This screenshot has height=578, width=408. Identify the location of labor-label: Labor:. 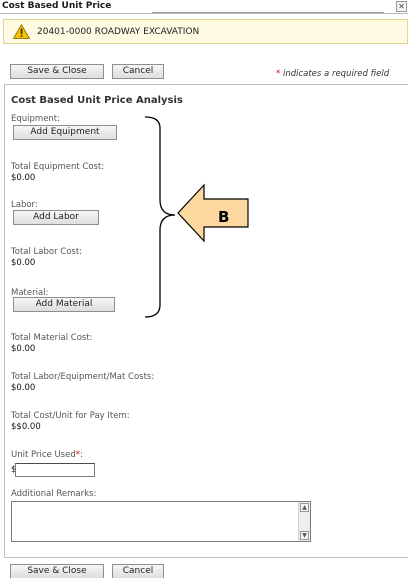
(24, 205).